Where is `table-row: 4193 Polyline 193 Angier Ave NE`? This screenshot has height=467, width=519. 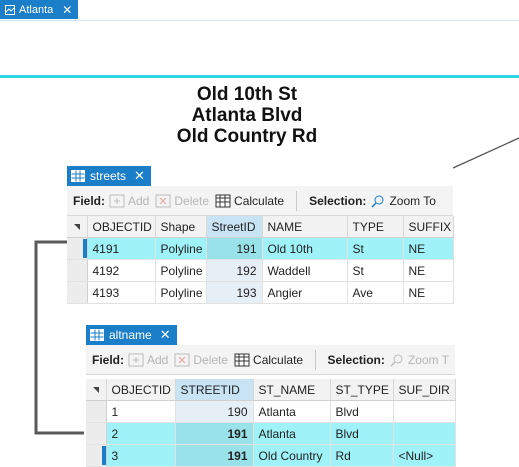 table-row: 4193 Polyline 193 Angier Ave NE is located at coordinates (260, 292).